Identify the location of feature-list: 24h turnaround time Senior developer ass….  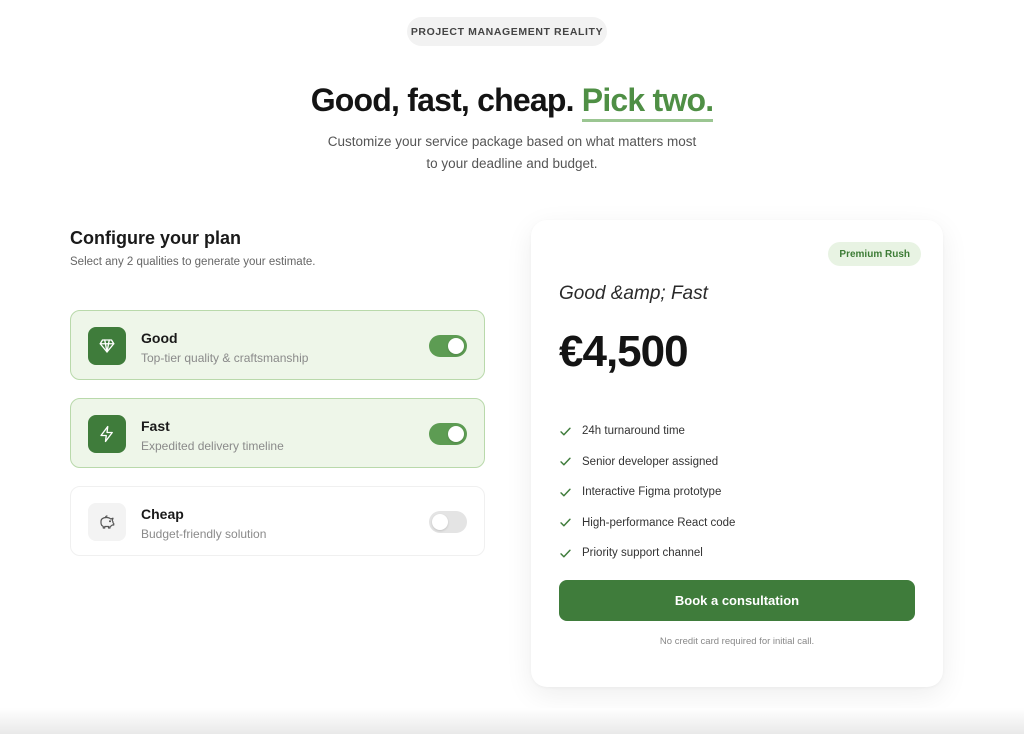
(647, 492).